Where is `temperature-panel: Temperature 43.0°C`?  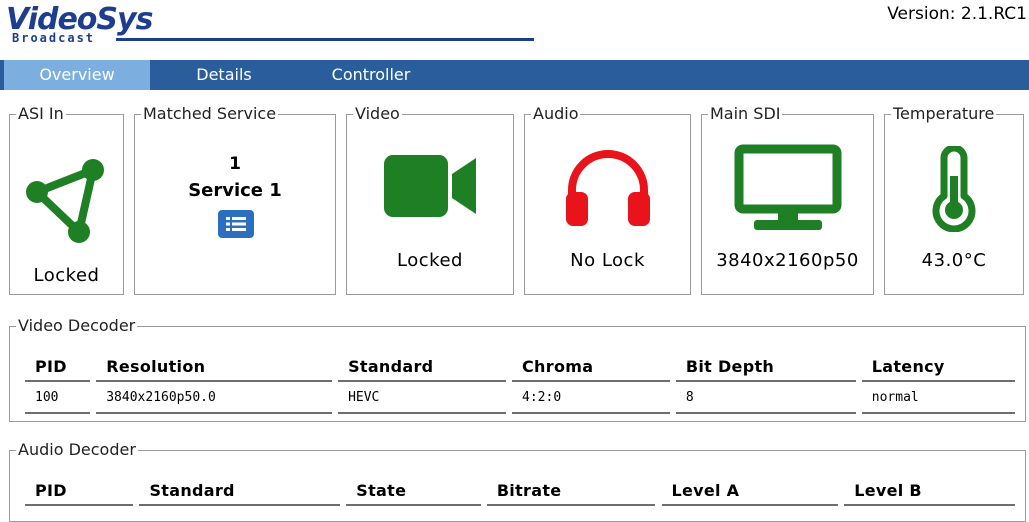
temperature-panel: Temperature 43.0°C is located at coordinates (954, 200).